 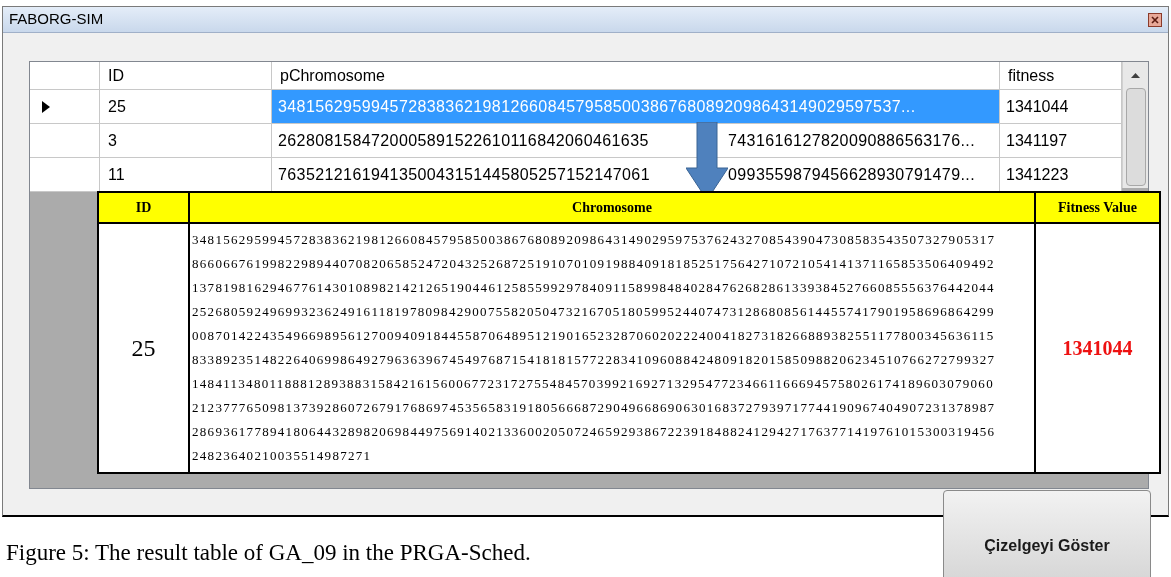 What do you see at coordinates (594, 408) in the screenshot?
I see `chromosome-line: 2123777650981373928607267917686974535658319180566687290496686906301683727939717744190967404907231378987` at bounding box center [594, 408].